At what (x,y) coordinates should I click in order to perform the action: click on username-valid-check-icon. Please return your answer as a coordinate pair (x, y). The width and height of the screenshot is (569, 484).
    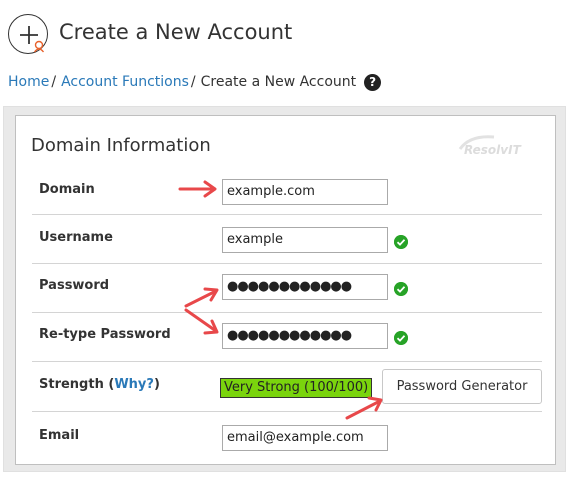
    Looking at the image, I should click on (401, 242).